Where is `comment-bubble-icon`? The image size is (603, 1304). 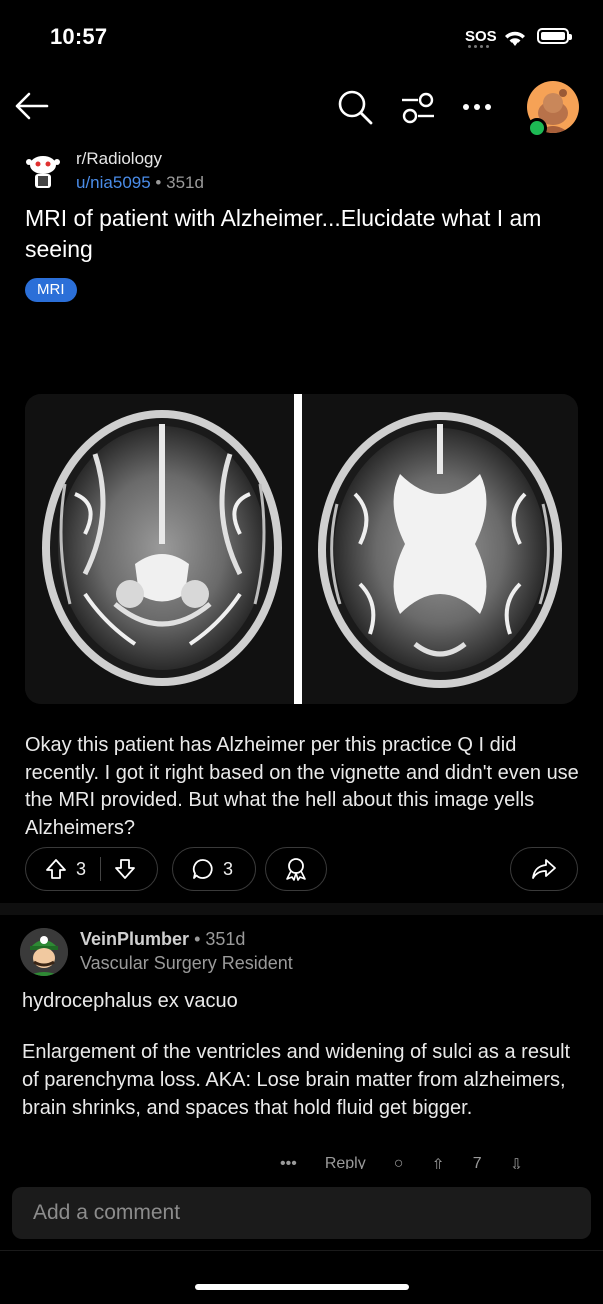
comment-bubble-icon is located at coordinates (203, 869).